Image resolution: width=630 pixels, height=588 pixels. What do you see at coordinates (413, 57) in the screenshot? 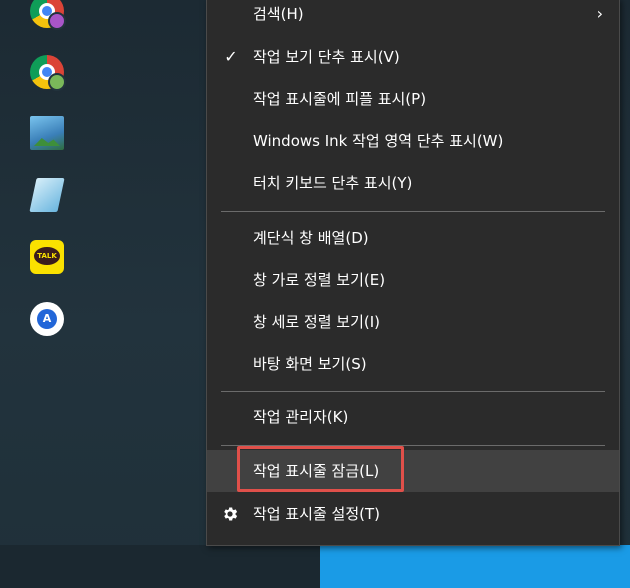
I see `menu-item-show-task-view: ✓ 작업 보기 단추 표시(V)` at bounding box center [413, 57].